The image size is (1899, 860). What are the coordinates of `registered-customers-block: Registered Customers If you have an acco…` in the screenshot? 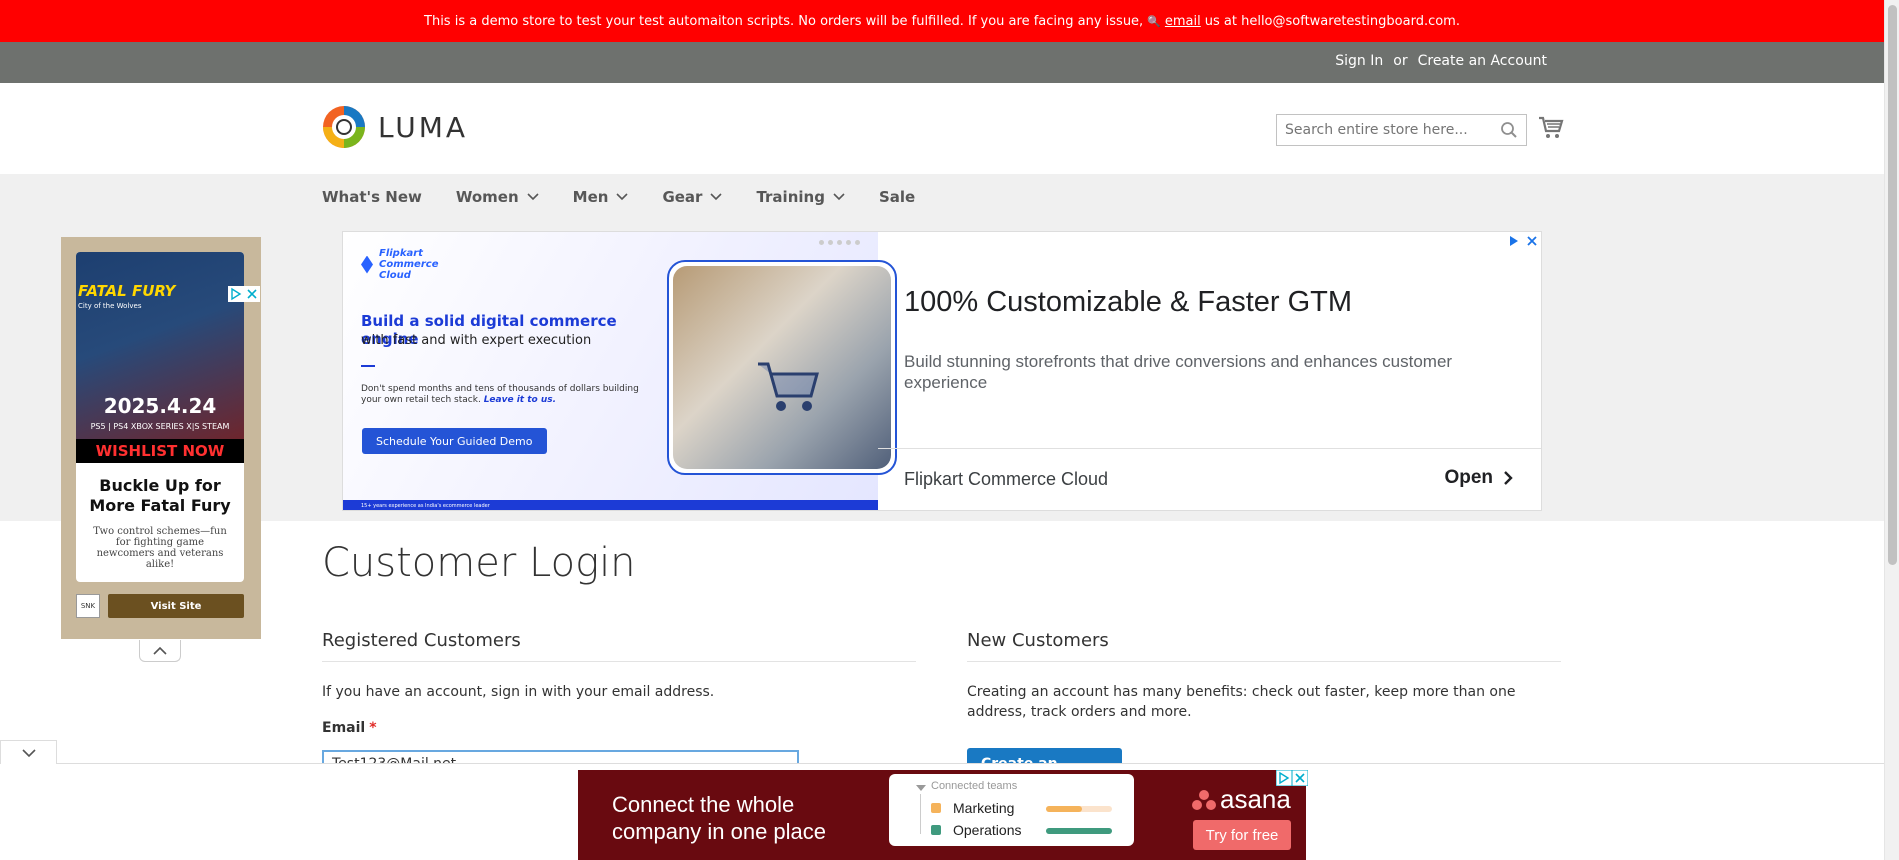 It's located at (619, 683).